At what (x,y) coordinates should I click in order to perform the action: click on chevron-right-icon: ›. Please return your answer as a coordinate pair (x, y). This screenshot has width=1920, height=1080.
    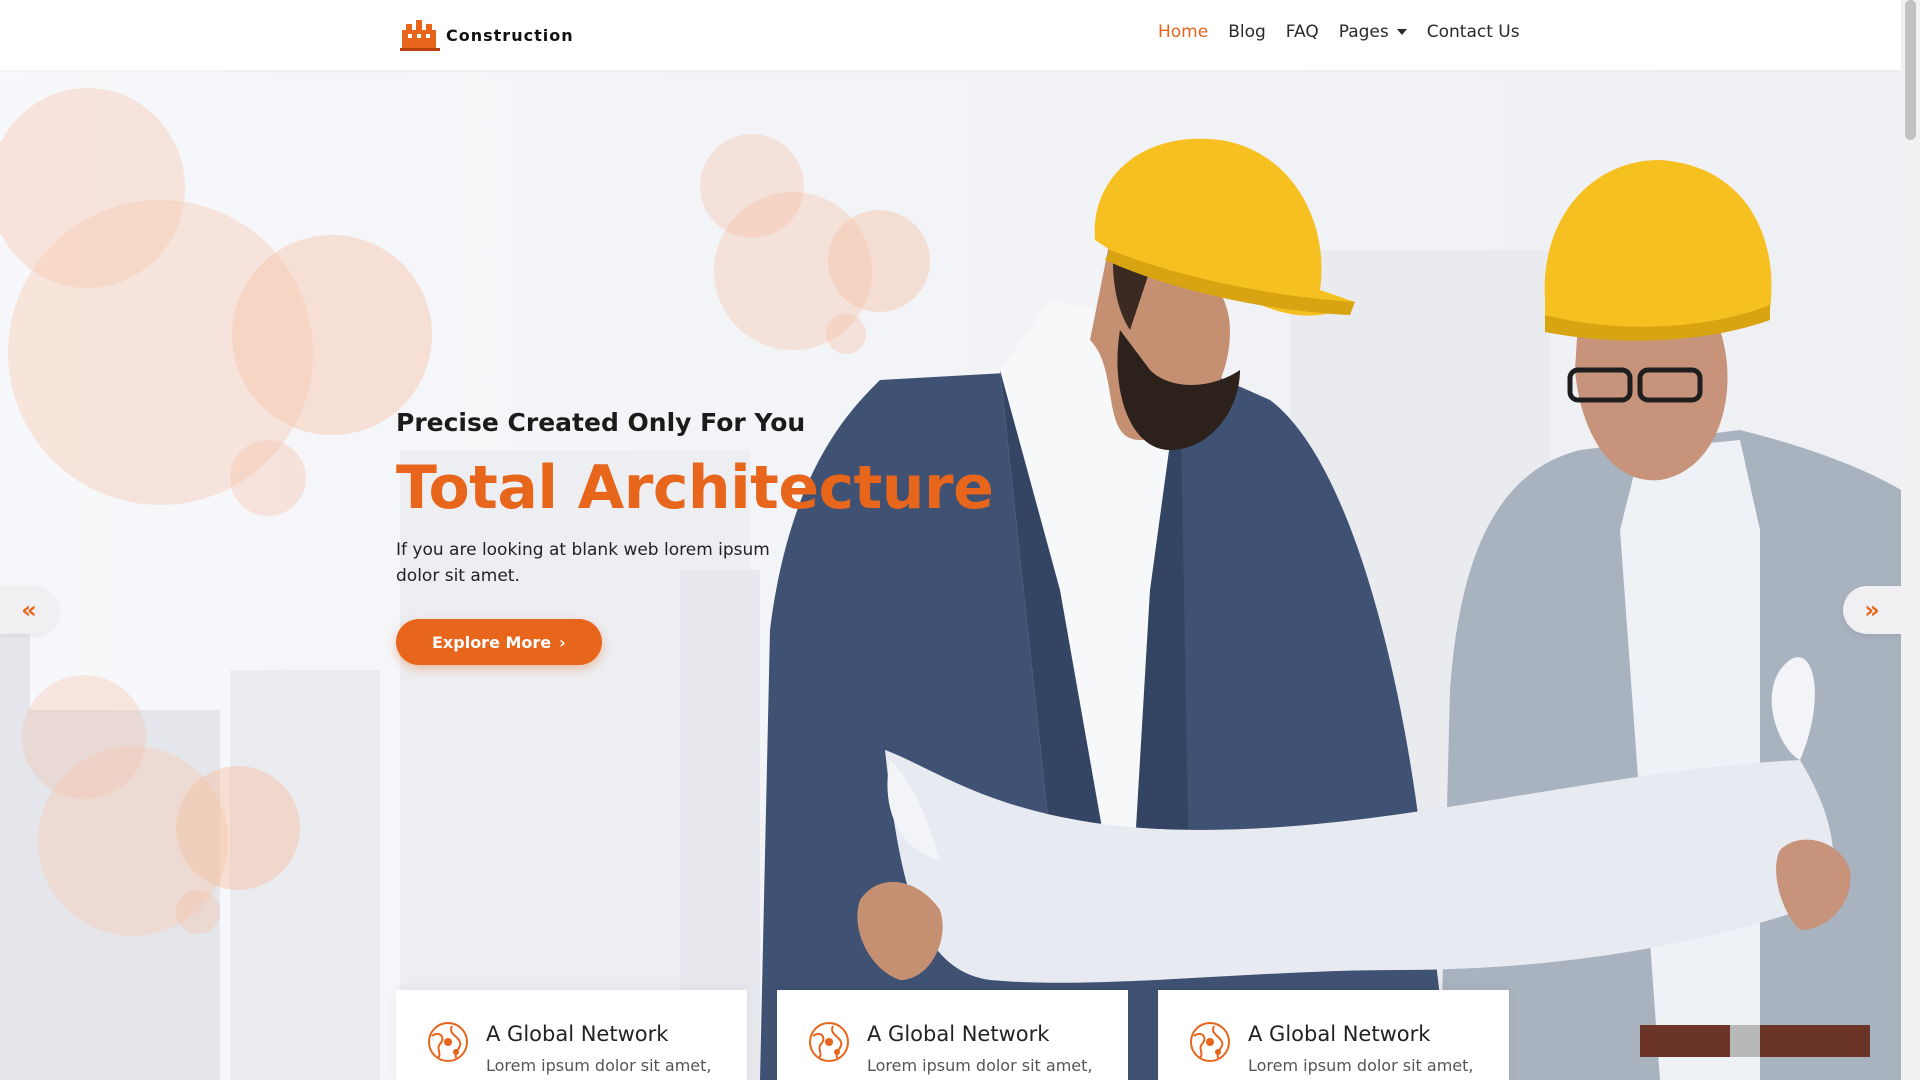
    Looking at the image, I should click on (562, 642).